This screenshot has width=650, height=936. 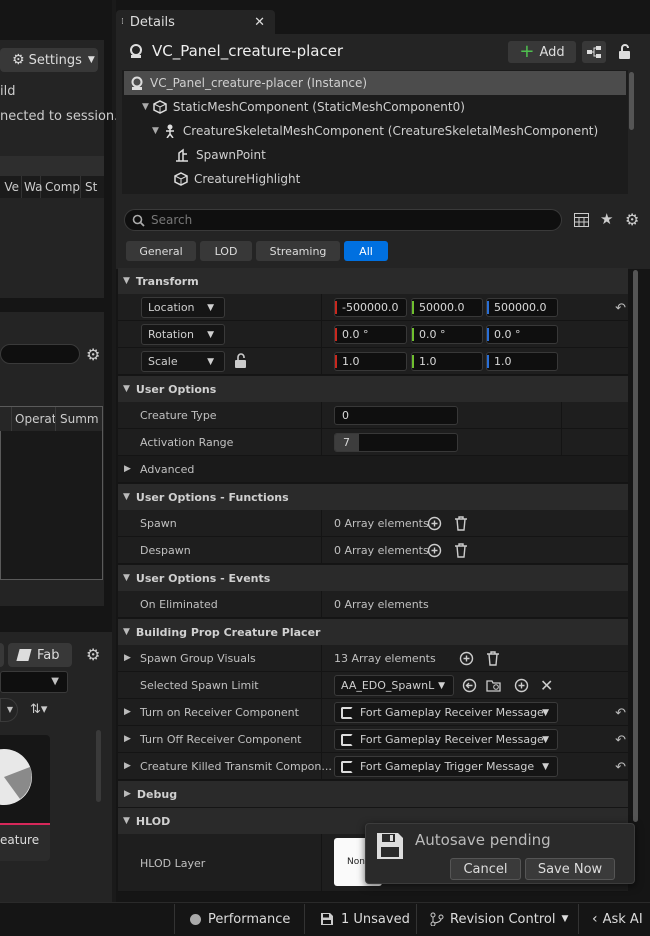 What do you see at coordinates (373, 281) in the screenshot?
I see `category-transform: ▼ Transform` at bounding box center [373, 281].